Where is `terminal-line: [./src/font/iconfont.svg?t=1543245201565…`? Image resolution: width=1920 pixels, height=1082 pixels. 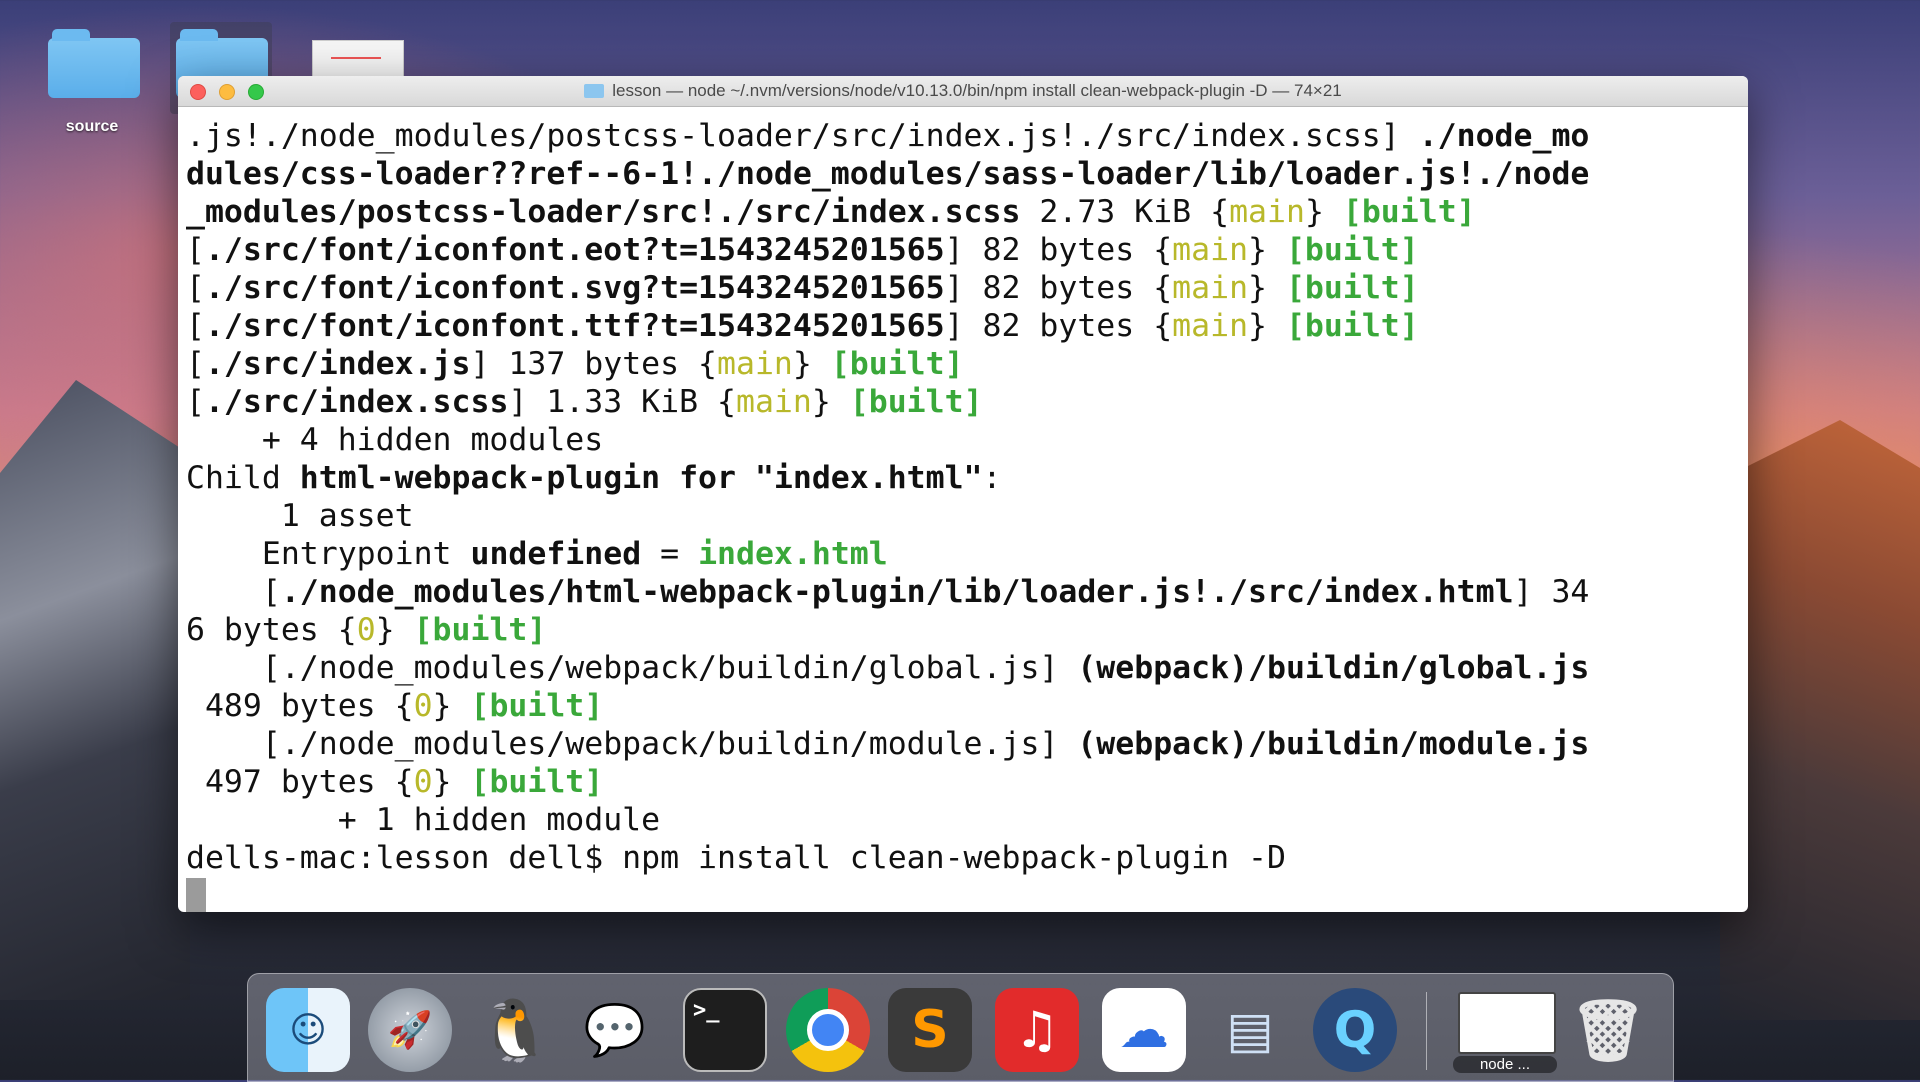 terminal-line: [./src/font/iconfont.svg?t=1543245201565… is located at coordinates (967, 288).